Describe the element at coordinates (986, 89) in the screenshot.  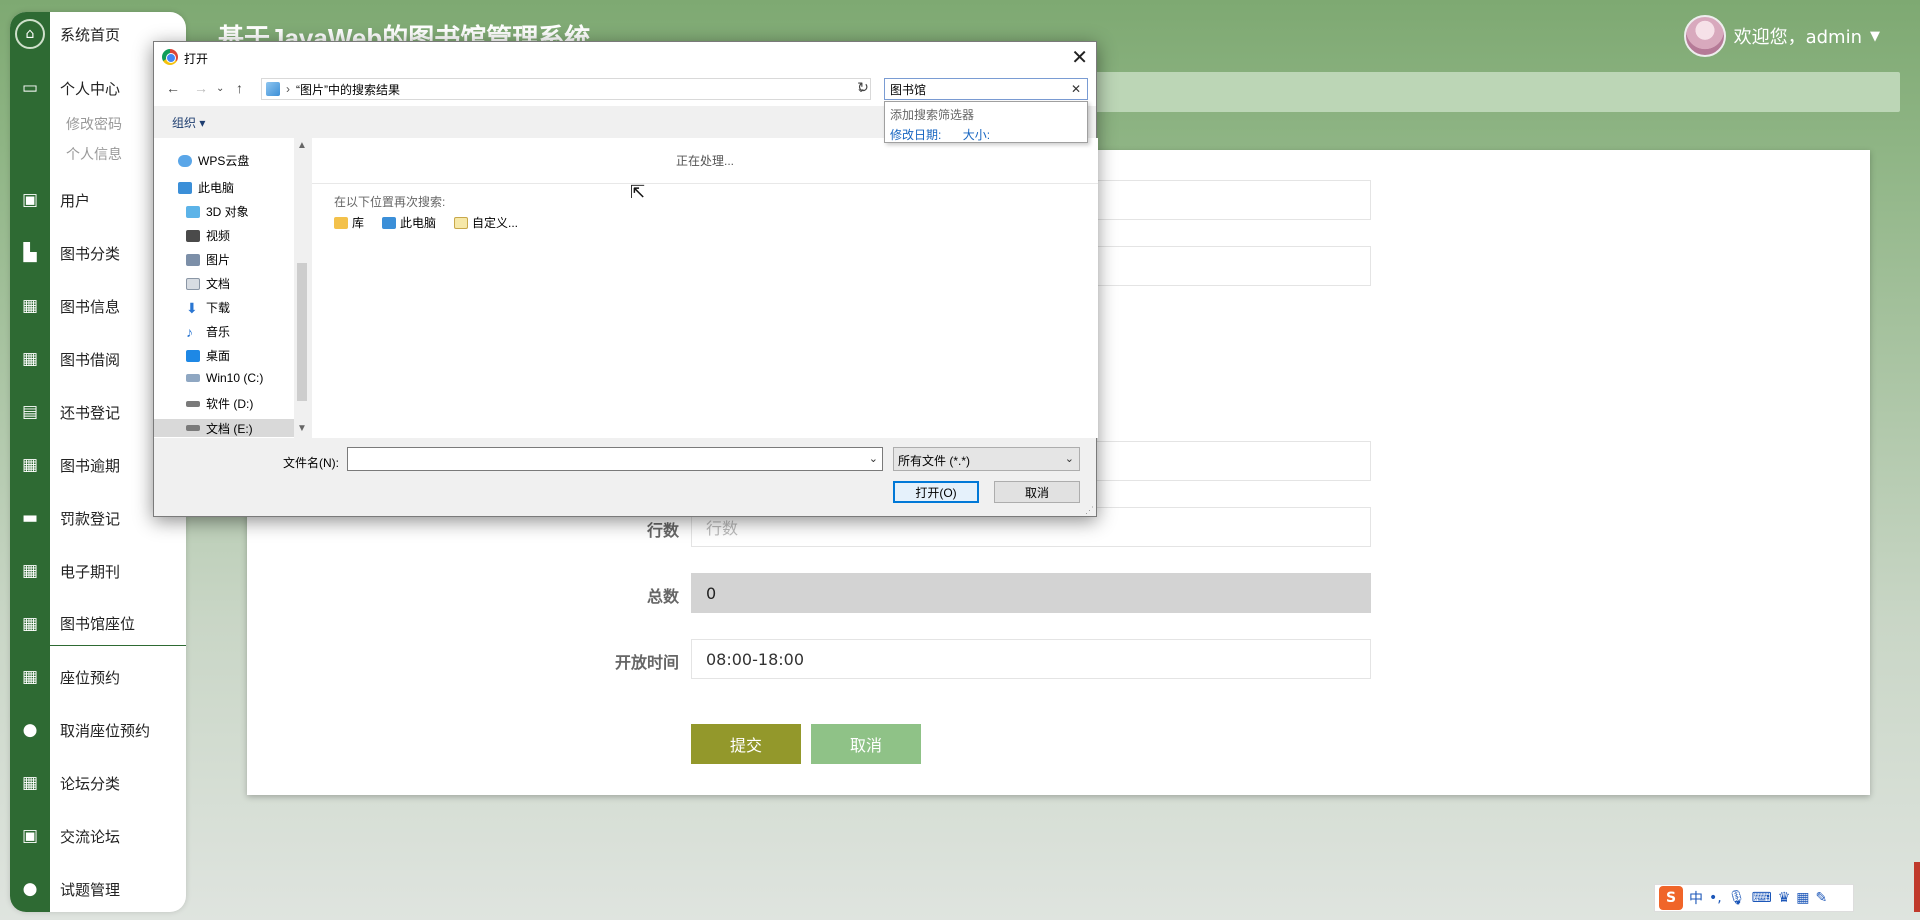
I see `search-input: 图书馆 ✕` at that location.